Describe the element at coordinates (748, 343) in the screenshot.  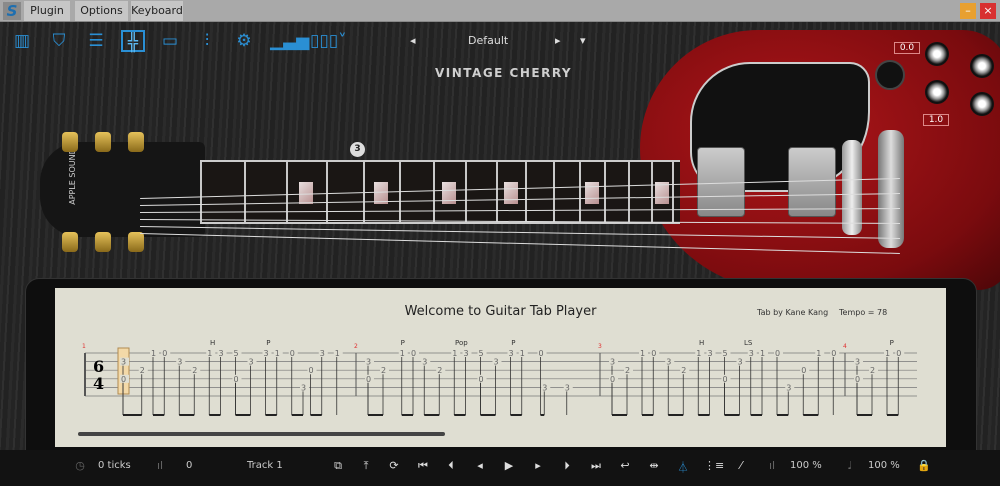
I see `technique-label: LS` at that location.